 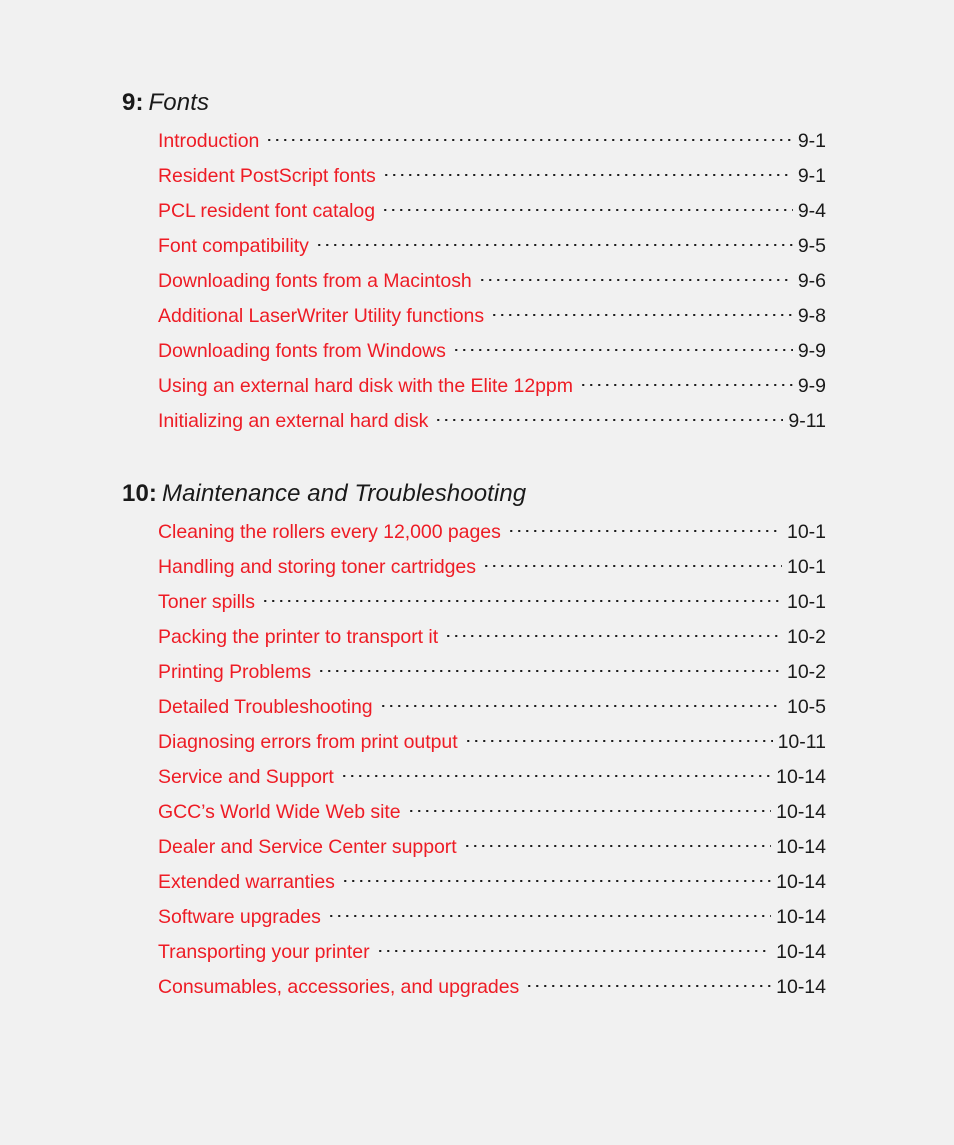 What do you see at coordinates (307, 847) in the screenshot?
I see `toc-entry-label: Dealer and Service Center support` at bounding box center [307, 847].